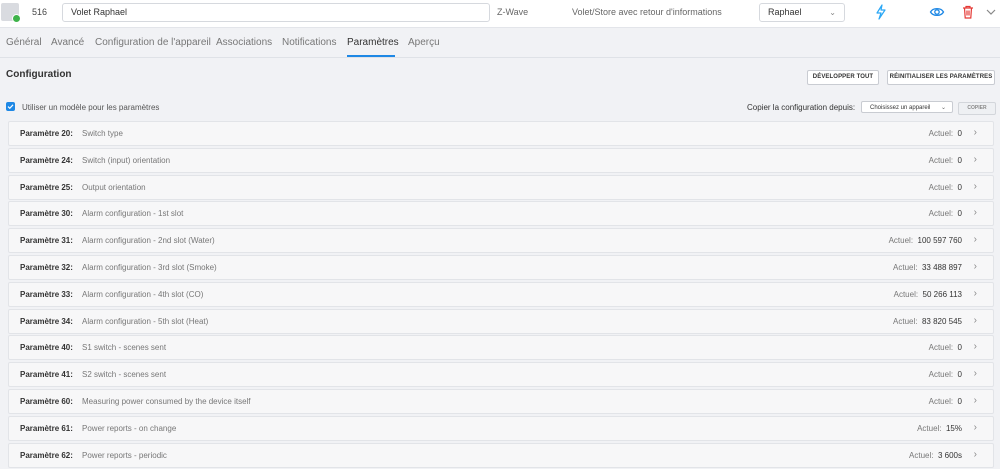 The width and height of the screenshot is (1000, 469). I want to click on parameter-current-value: Actuel: 50 266 113, so click(927, 294).